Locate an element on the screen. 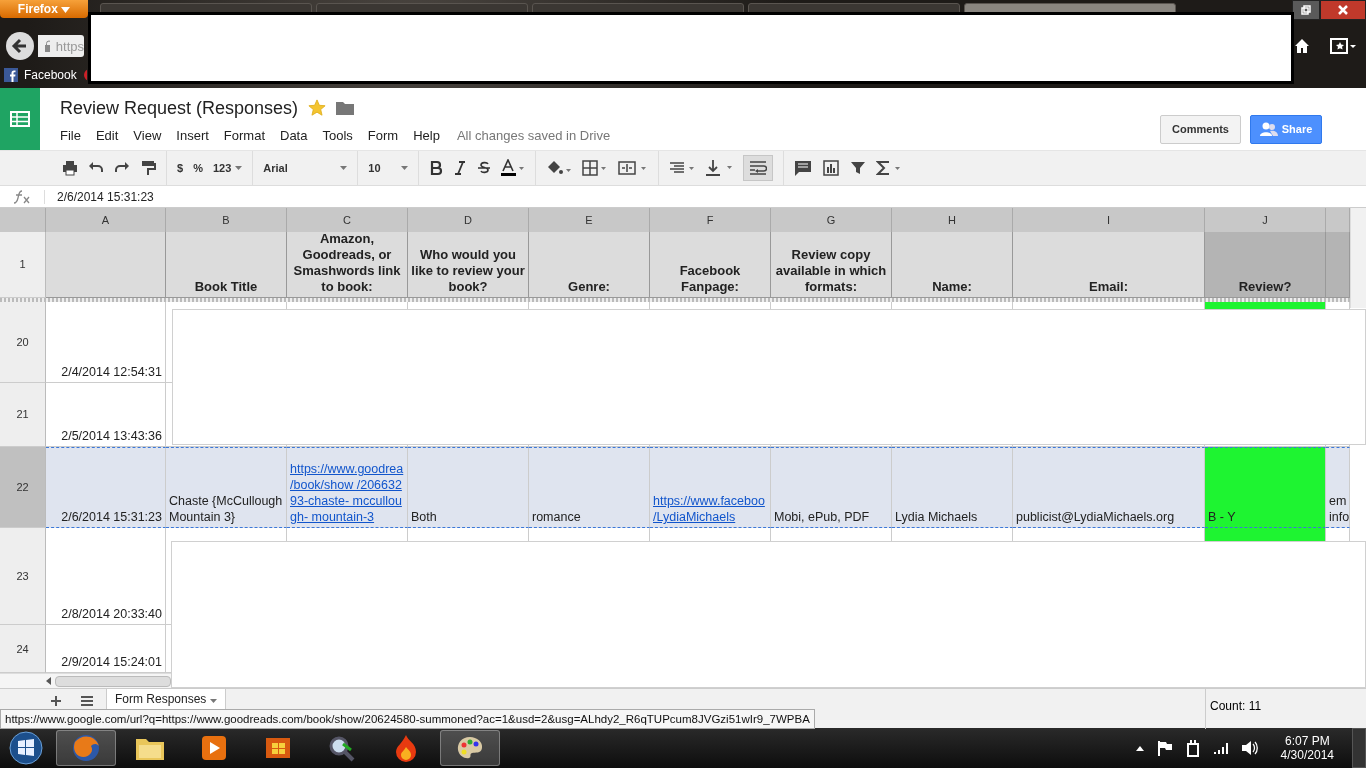  merge-cells-icon is located at coordinates (633, 168).